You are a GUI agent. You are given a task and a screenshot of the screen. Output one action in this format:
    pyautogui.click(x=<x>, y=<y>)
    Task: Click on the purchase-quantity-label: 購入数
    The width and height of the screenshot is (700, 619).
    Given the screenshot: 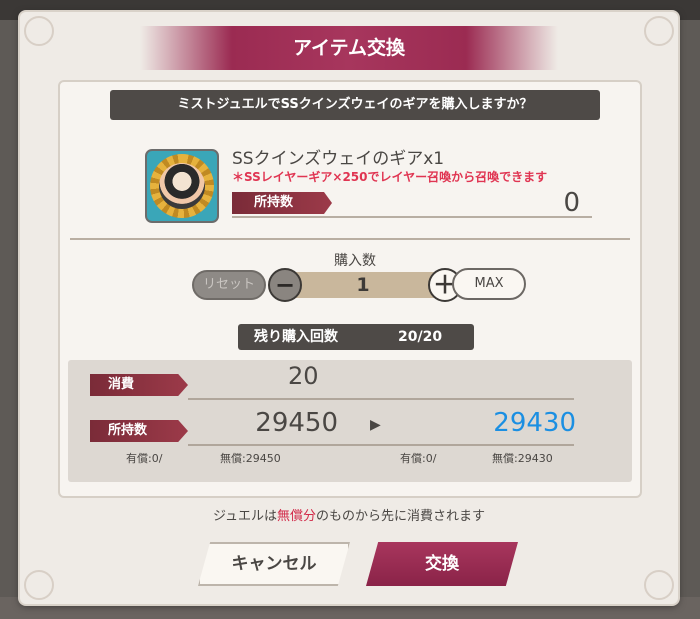 What is the action you would take?
    pyautogui.click(x=355, y=261)
    